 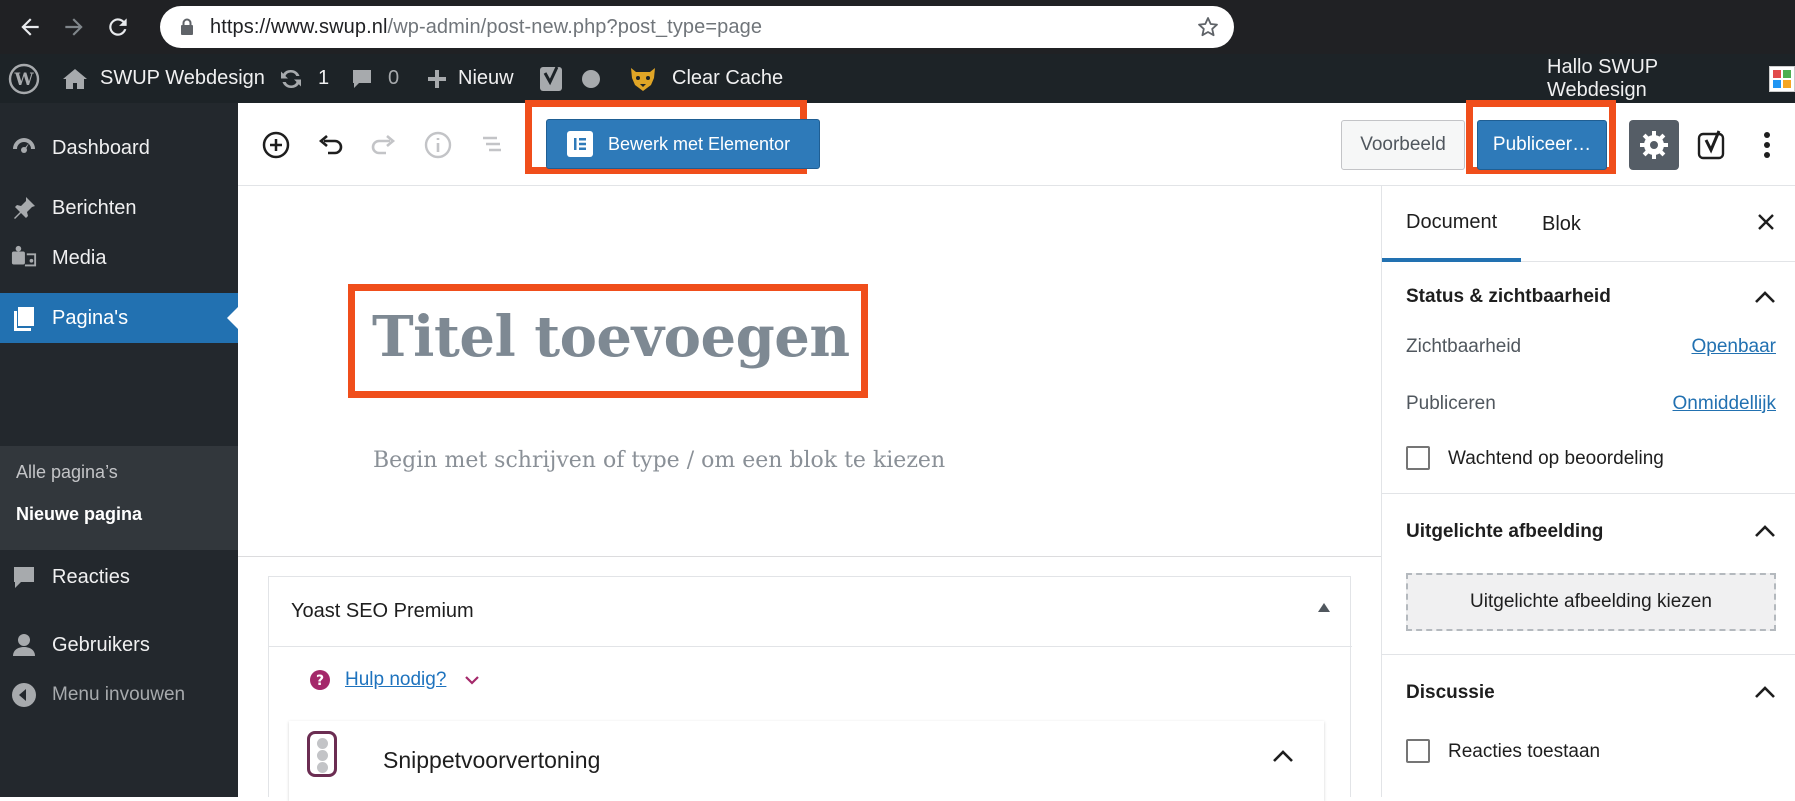 I want to click on pages-submenu: Alle pagina’s Nieuwe pagina, so click(x=119, y=498).